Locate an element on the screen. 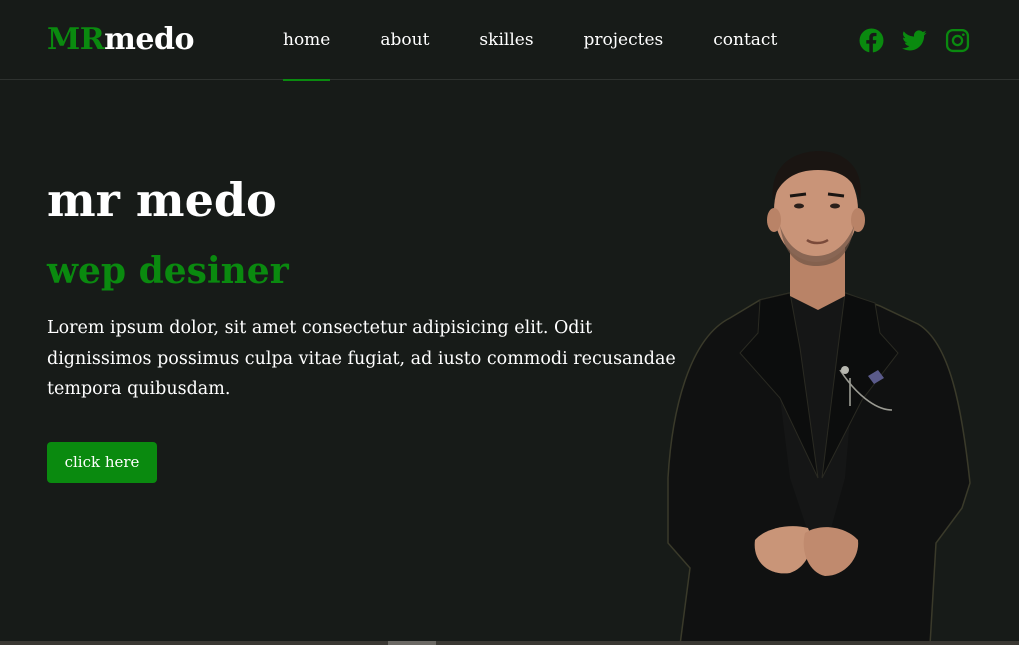  twitter-icon is located at coordinates (914, 40).